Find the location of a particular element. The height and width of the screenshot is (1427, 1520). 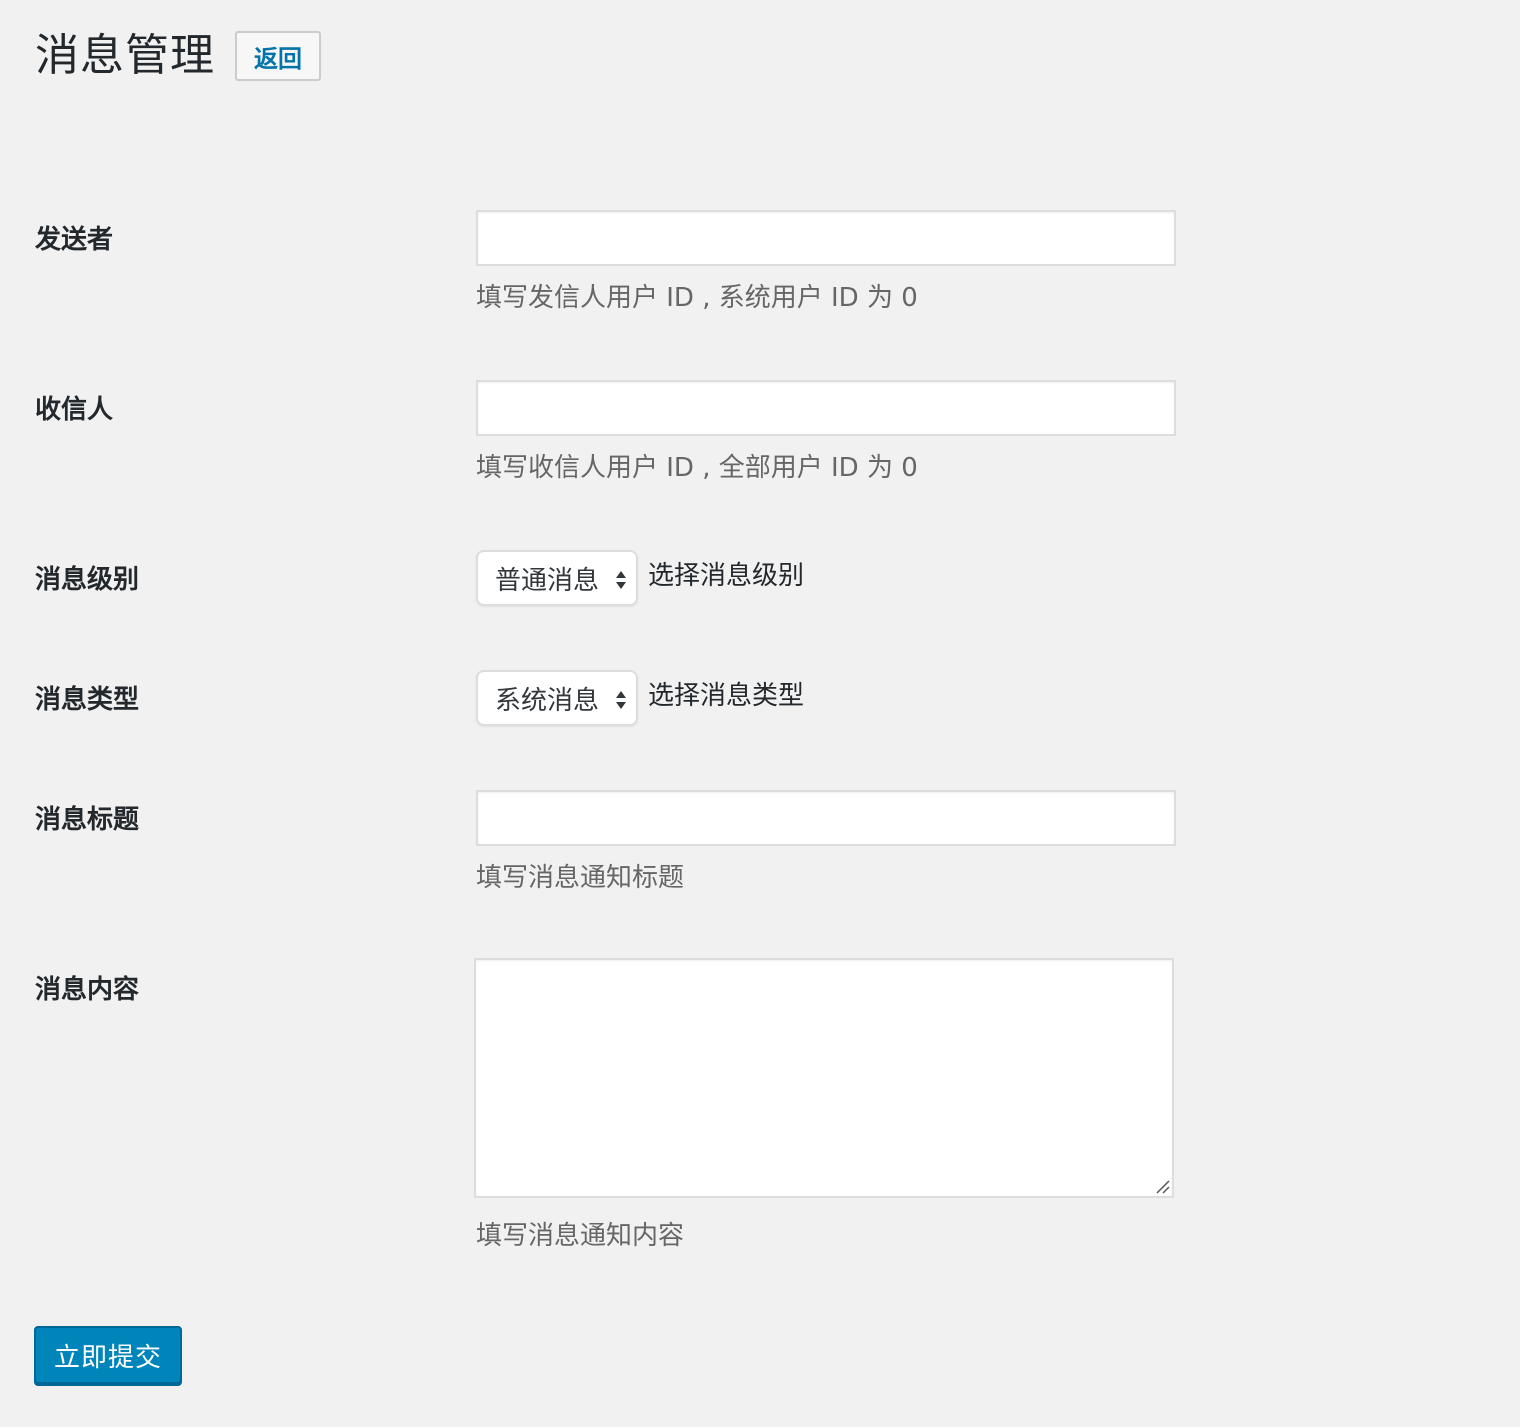

sender-description: 填写发信人用户 ID , 系统用户 ID 为 0 is located at coordinates (697, 298).